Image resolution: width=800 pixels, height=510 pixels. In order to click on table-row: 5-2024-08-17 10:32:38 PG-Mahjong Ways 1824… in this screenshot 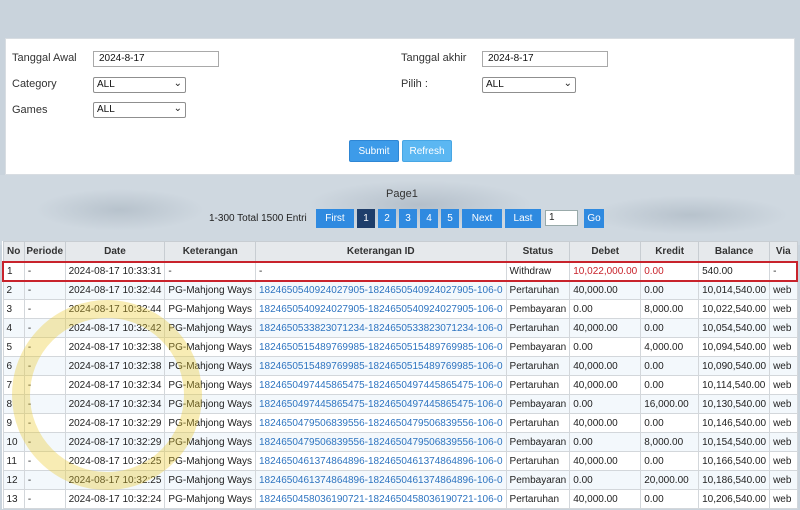, I will do `click(400, 347)`.